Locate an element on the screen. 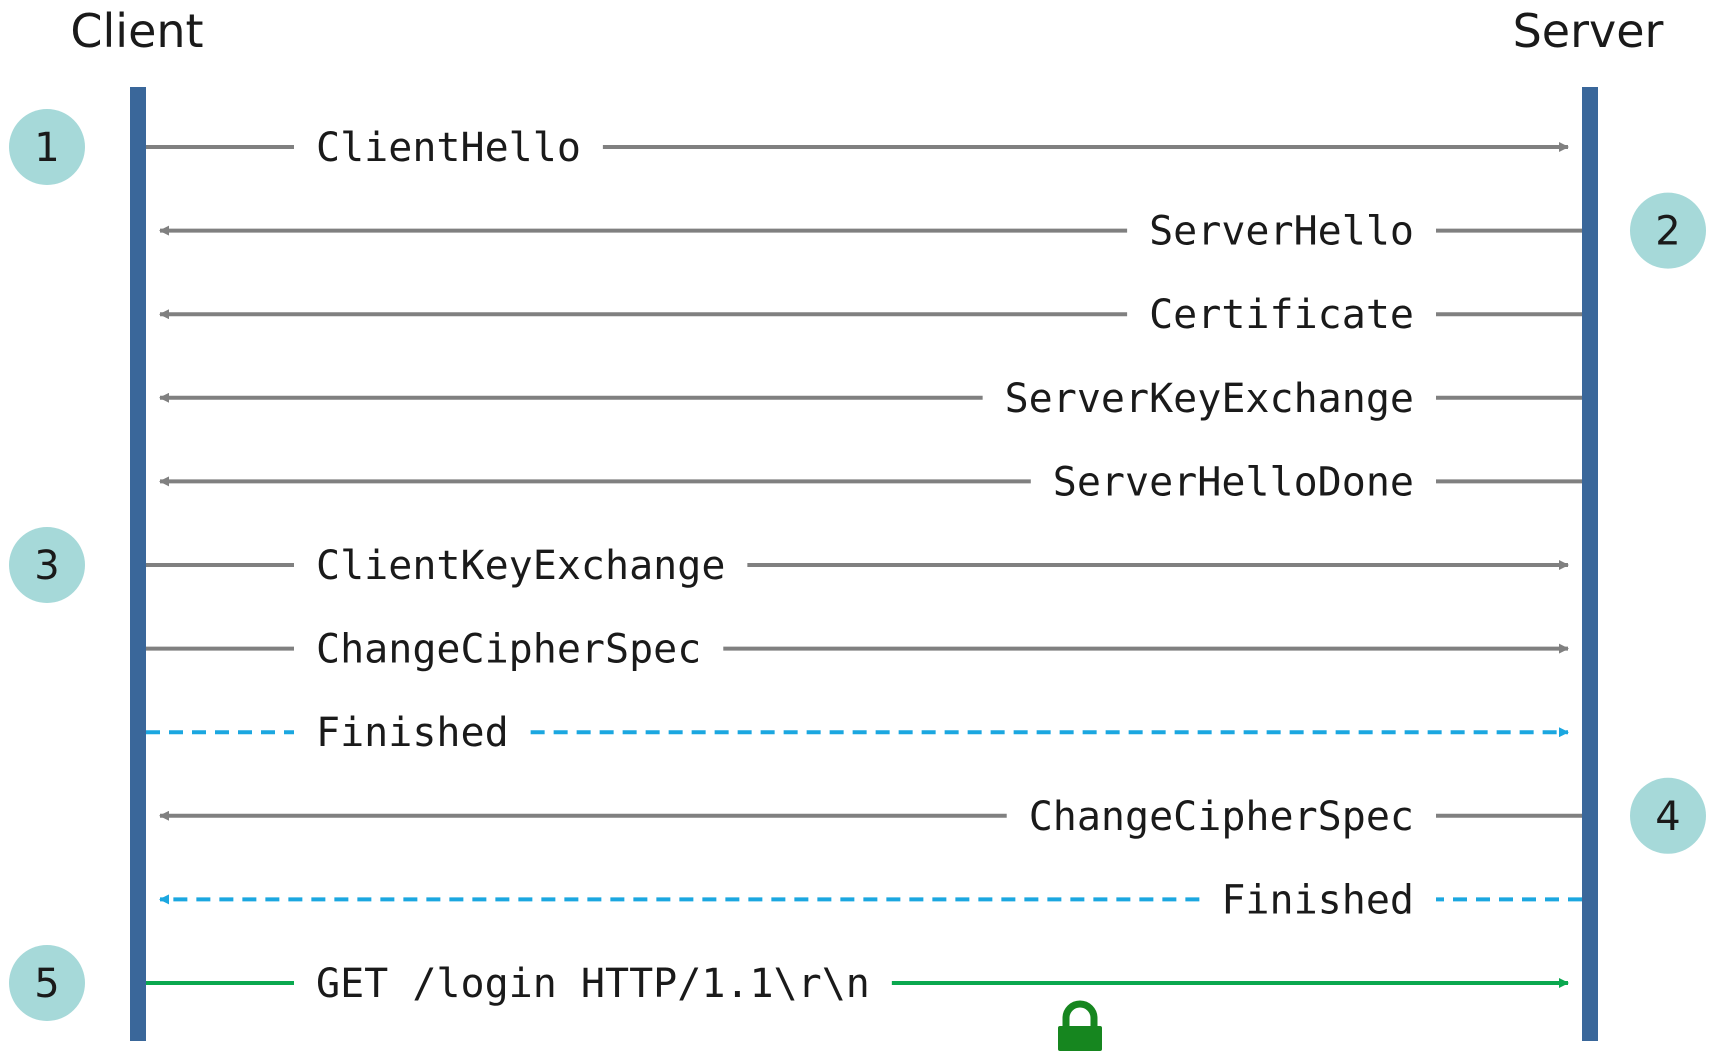 The image size is (1710, 1056). message-response: ChangeCipherSpec is located at coordinates (870, 817).